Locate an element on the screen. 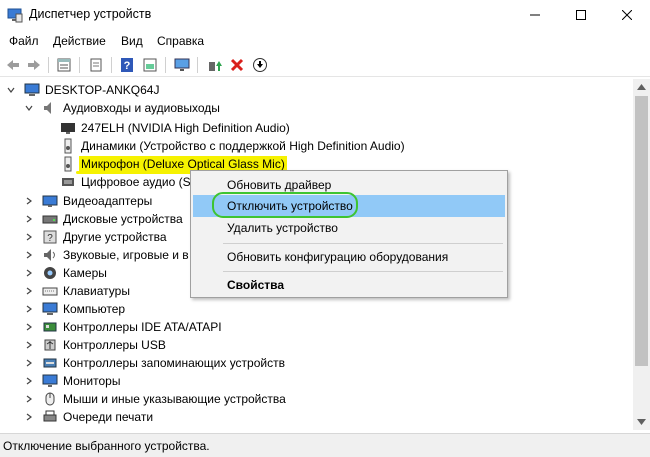 The image size is (650, 457). unknown-device-icon: ? is located at coordinates (50, 237).